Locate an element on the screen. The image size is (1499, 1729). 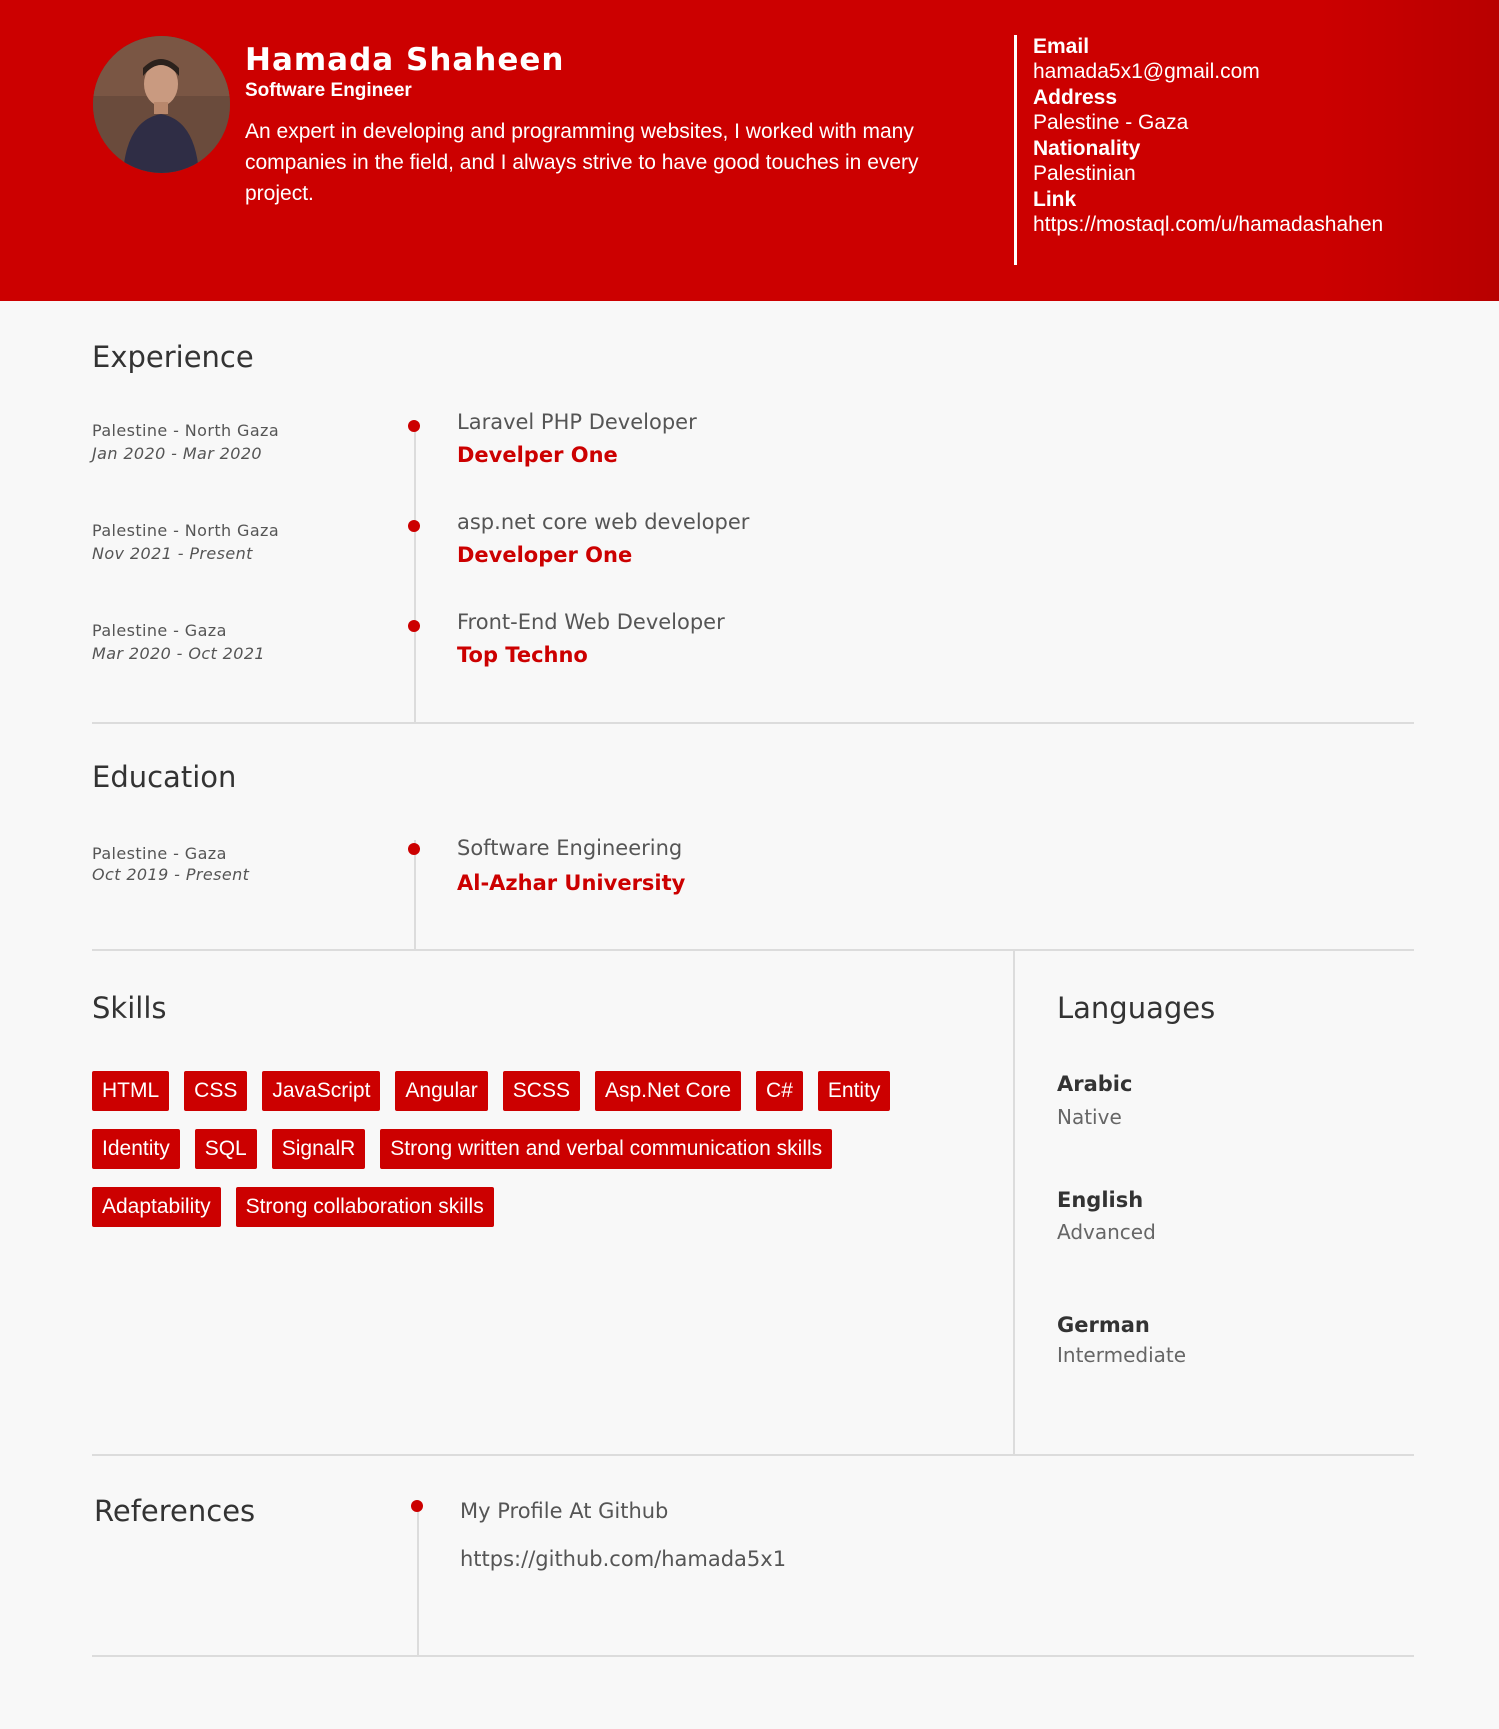
experience-timeline-line is located at coordinates (415, 571).